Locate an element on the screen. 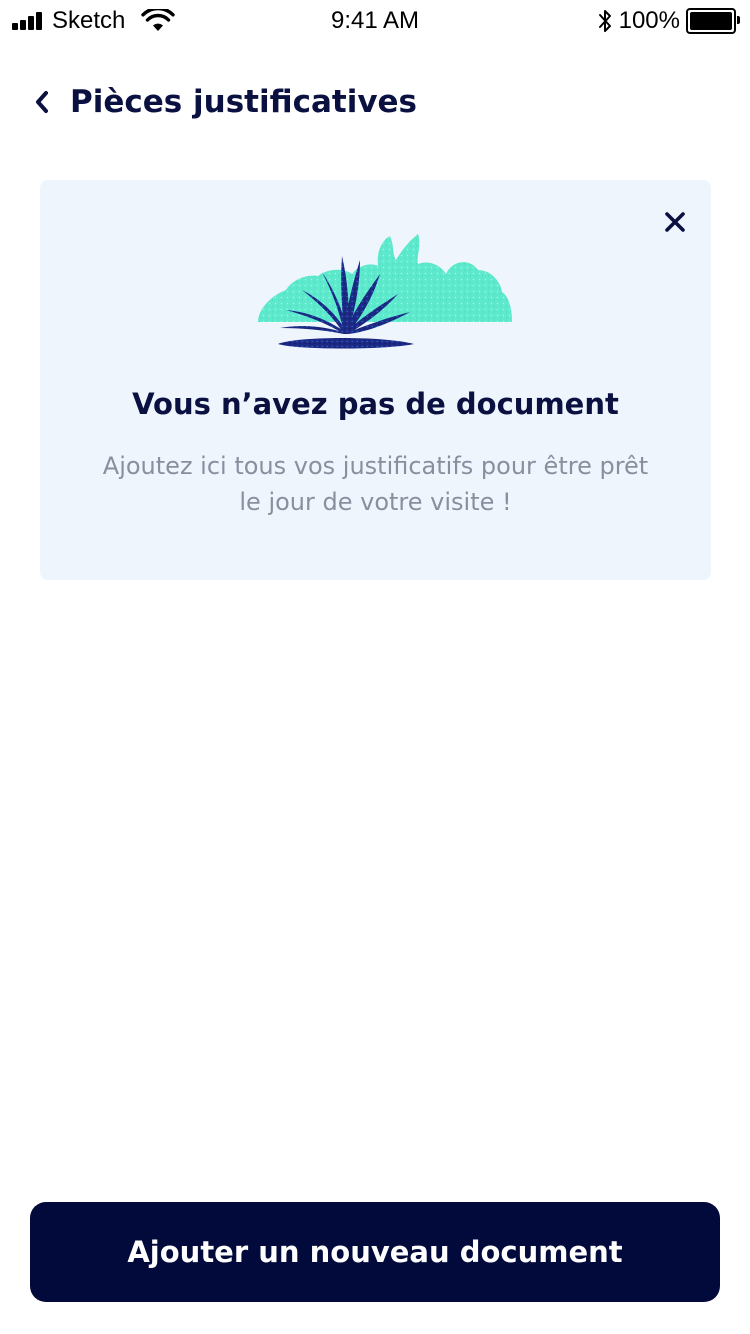 The image size is (750, 1334). empty-state-title: Vous n’avez pas de document is located at coordinates (375, 404).